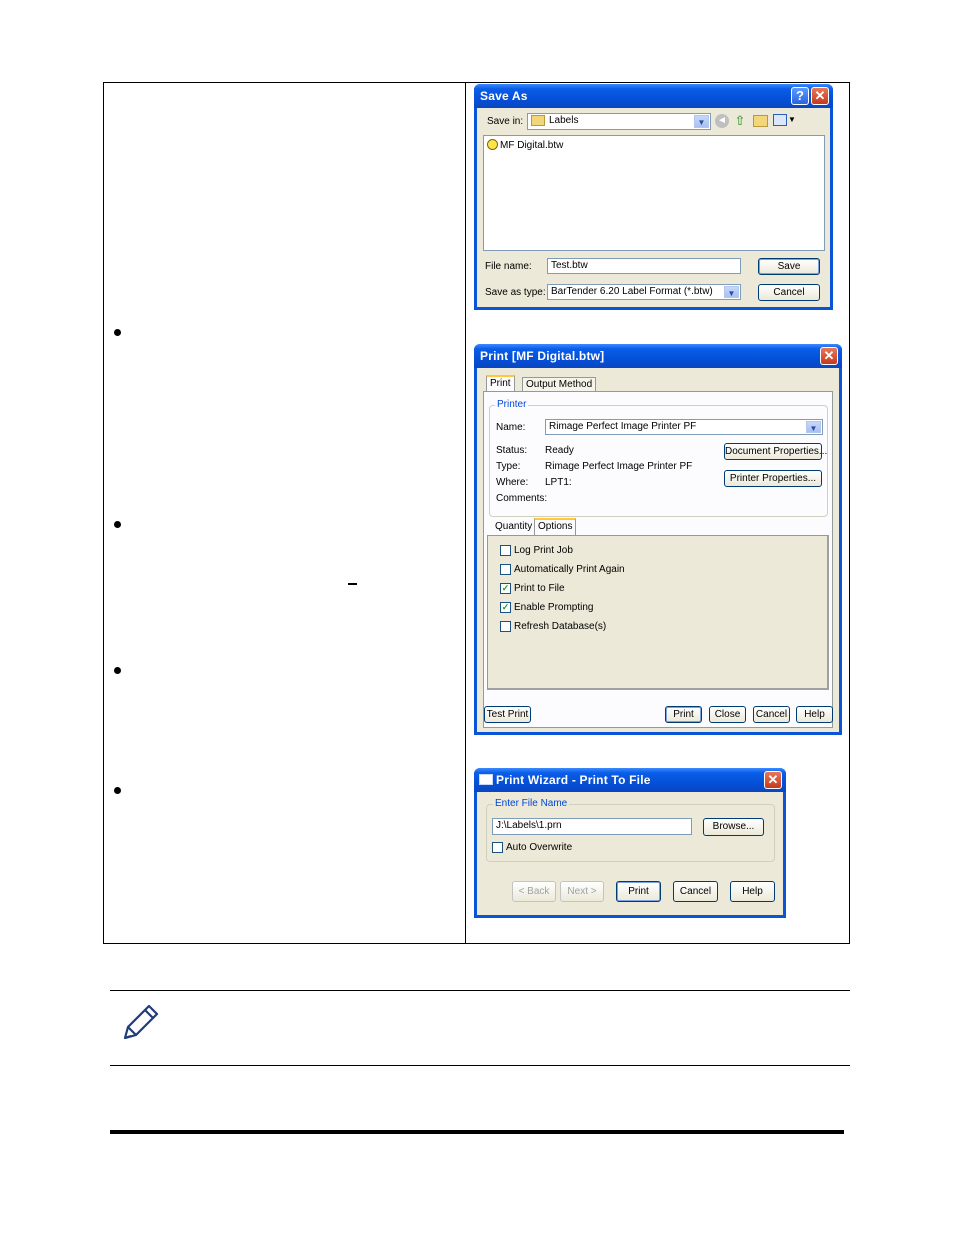 Image resolution: width=954 pixels, height=1235 pixels. What do you see at coordinates (559, 384) in the screenshot?
I see `tab-output-method: Output Method` at bounding box center [559, 384].